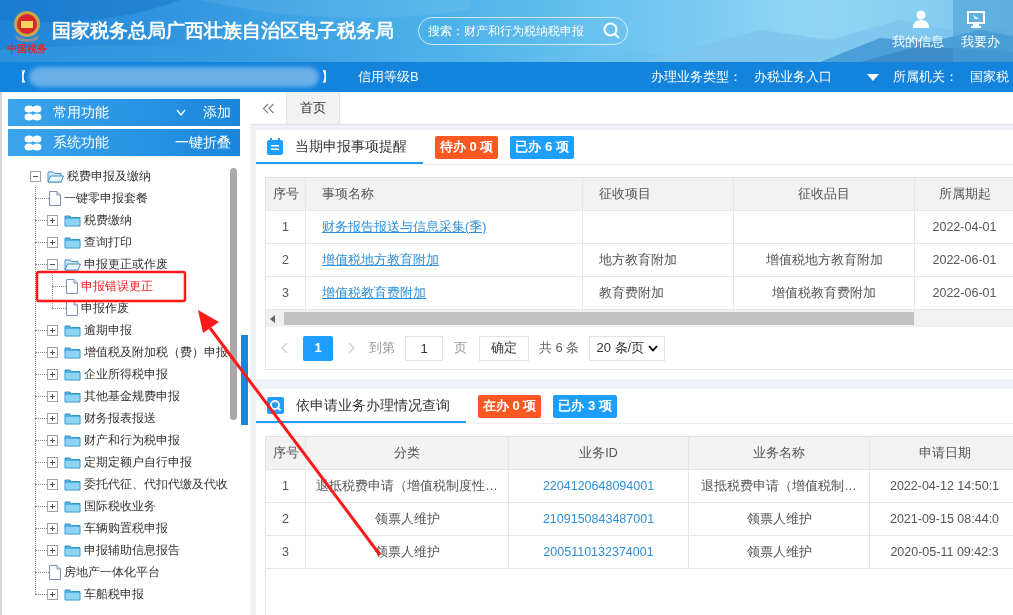 The image size is (1013, 615). What do you see at coordinates (598, 486) in the screenshot?
I see `link: 2204120648094001` at bounding box center [598, 486].